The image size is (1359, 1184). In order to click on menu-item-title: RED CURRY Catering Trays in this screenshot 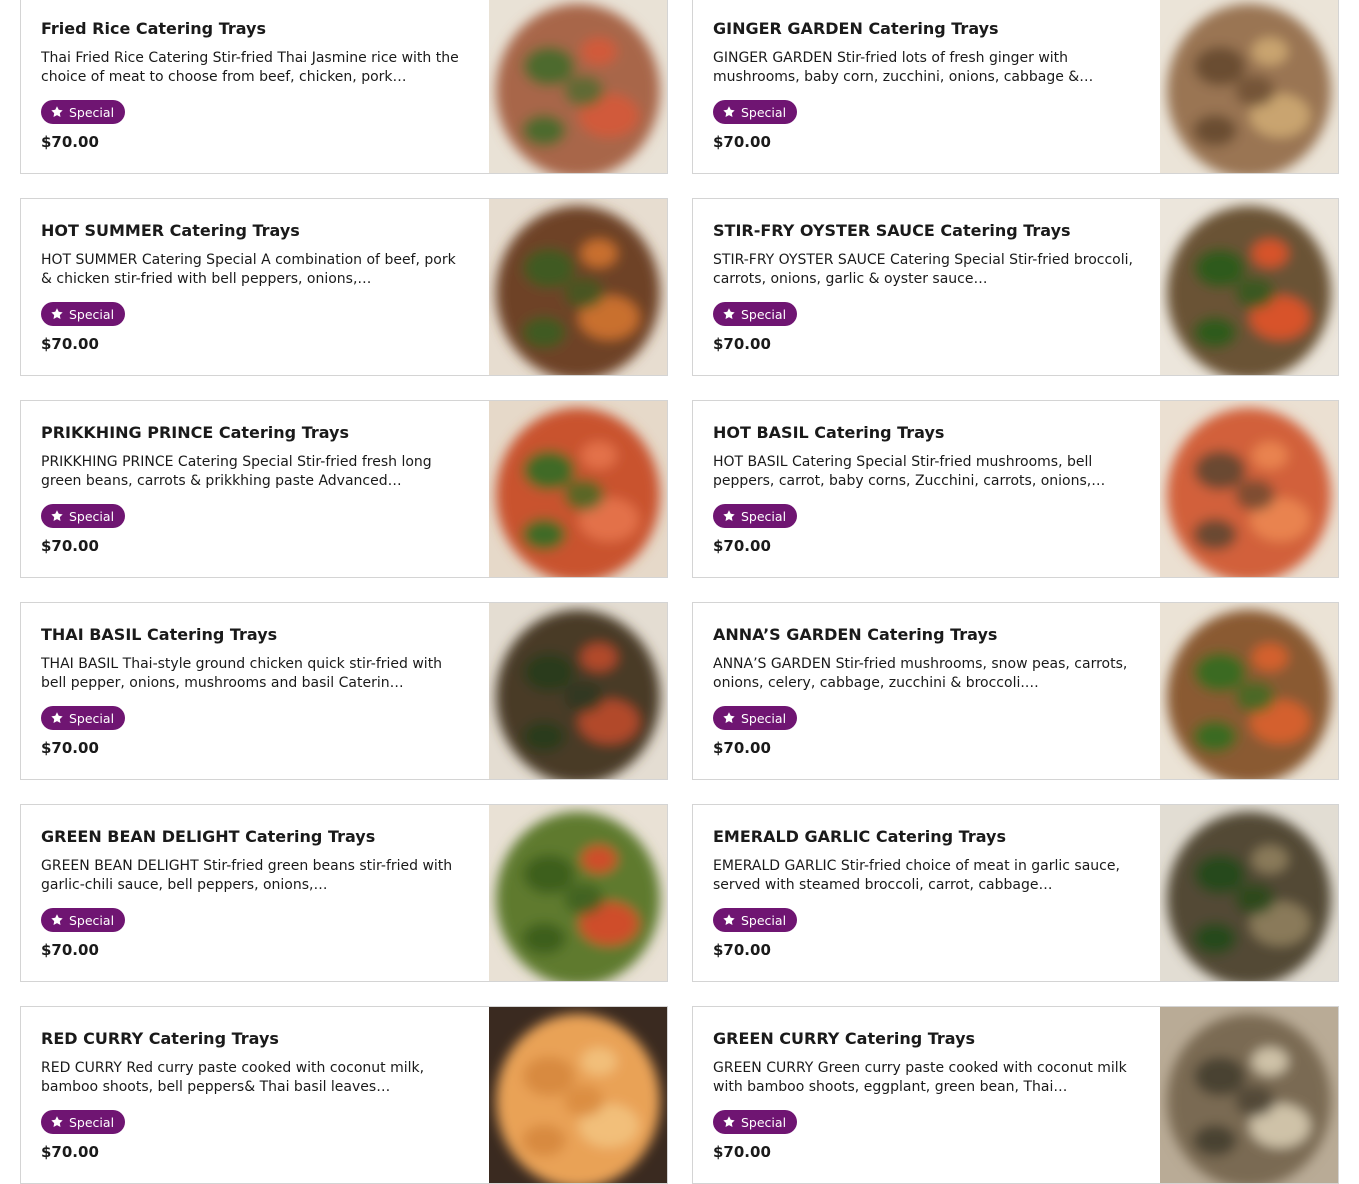, I will do `click(160, 1038)`.